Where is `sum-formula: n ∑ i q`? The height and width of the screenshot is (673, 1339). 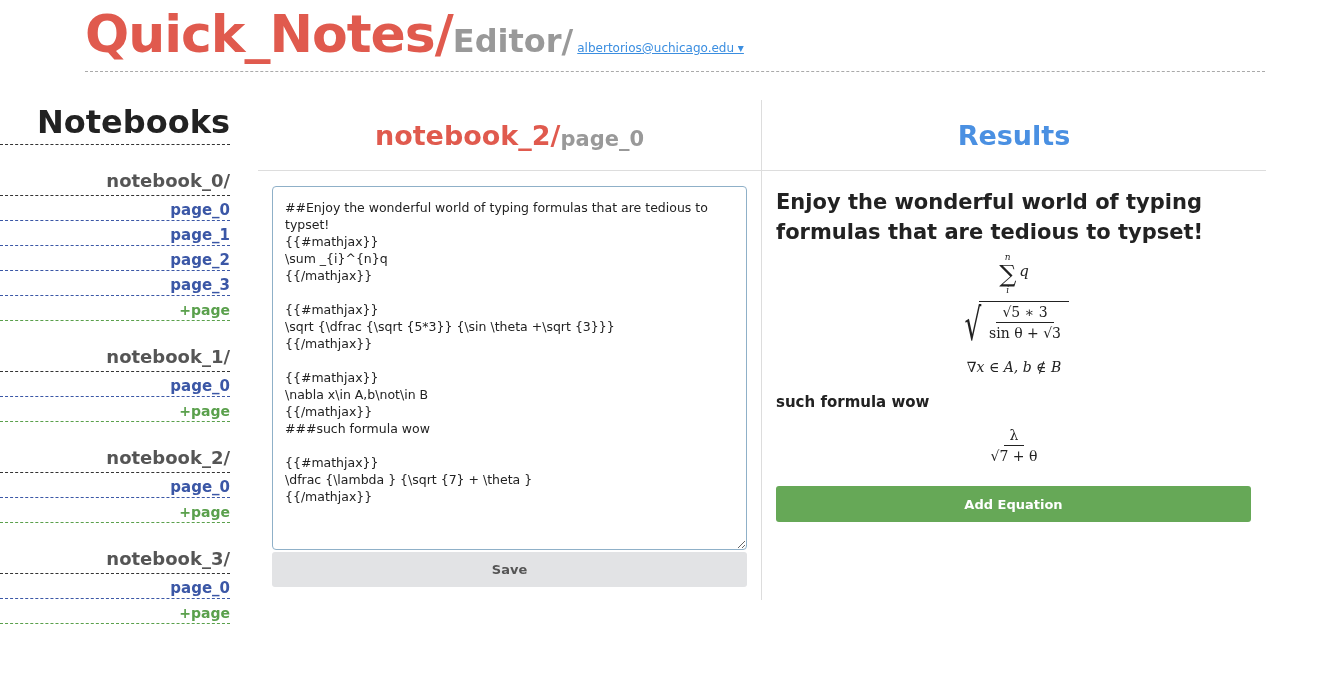
sum-formula: n ∑ i q is located at coordinates (1014, 274).